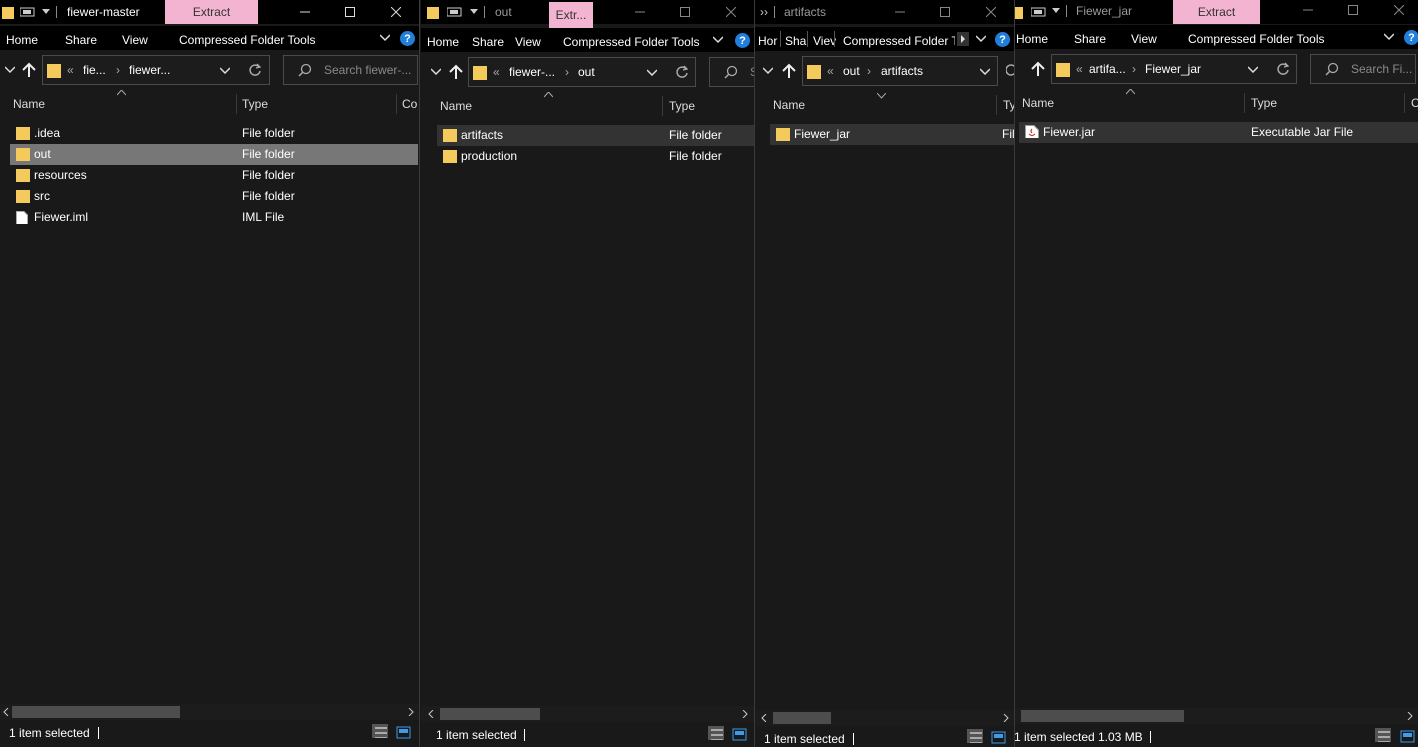 The height and width of the screenshot is (747, 1418). What do you see at coordinates (1383, 735) in the screenshot?
I see `details-view-icon` at bounding box center [1383, 735].